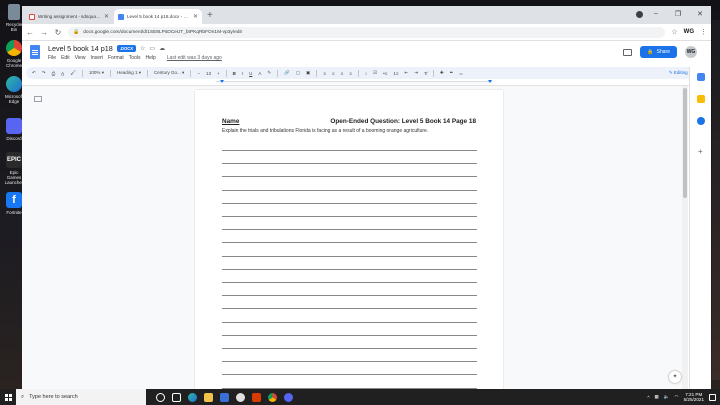 This screenshot has width=720, height=405. I want to click on comment-icon: ▢, so click(298, 73).